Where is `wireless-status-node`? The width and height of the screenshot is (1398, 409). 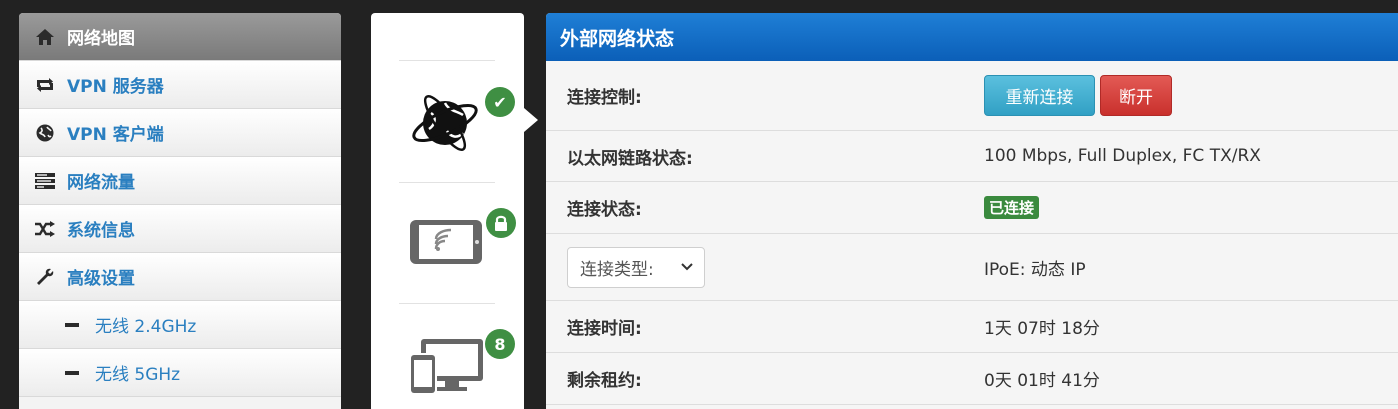
wireless-status-node is located at coordinates (446, 242).